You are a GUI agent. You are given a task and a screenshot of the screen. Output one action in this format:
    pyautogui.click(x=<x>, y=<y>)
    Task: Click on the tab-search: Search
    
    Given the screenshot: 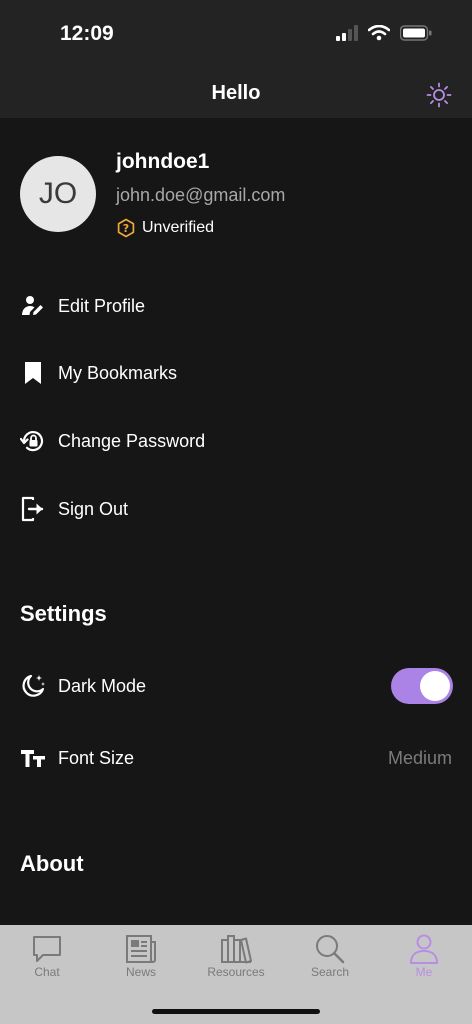 What is the action you would take?
    pyautogui.click(x=330, y=956)
    